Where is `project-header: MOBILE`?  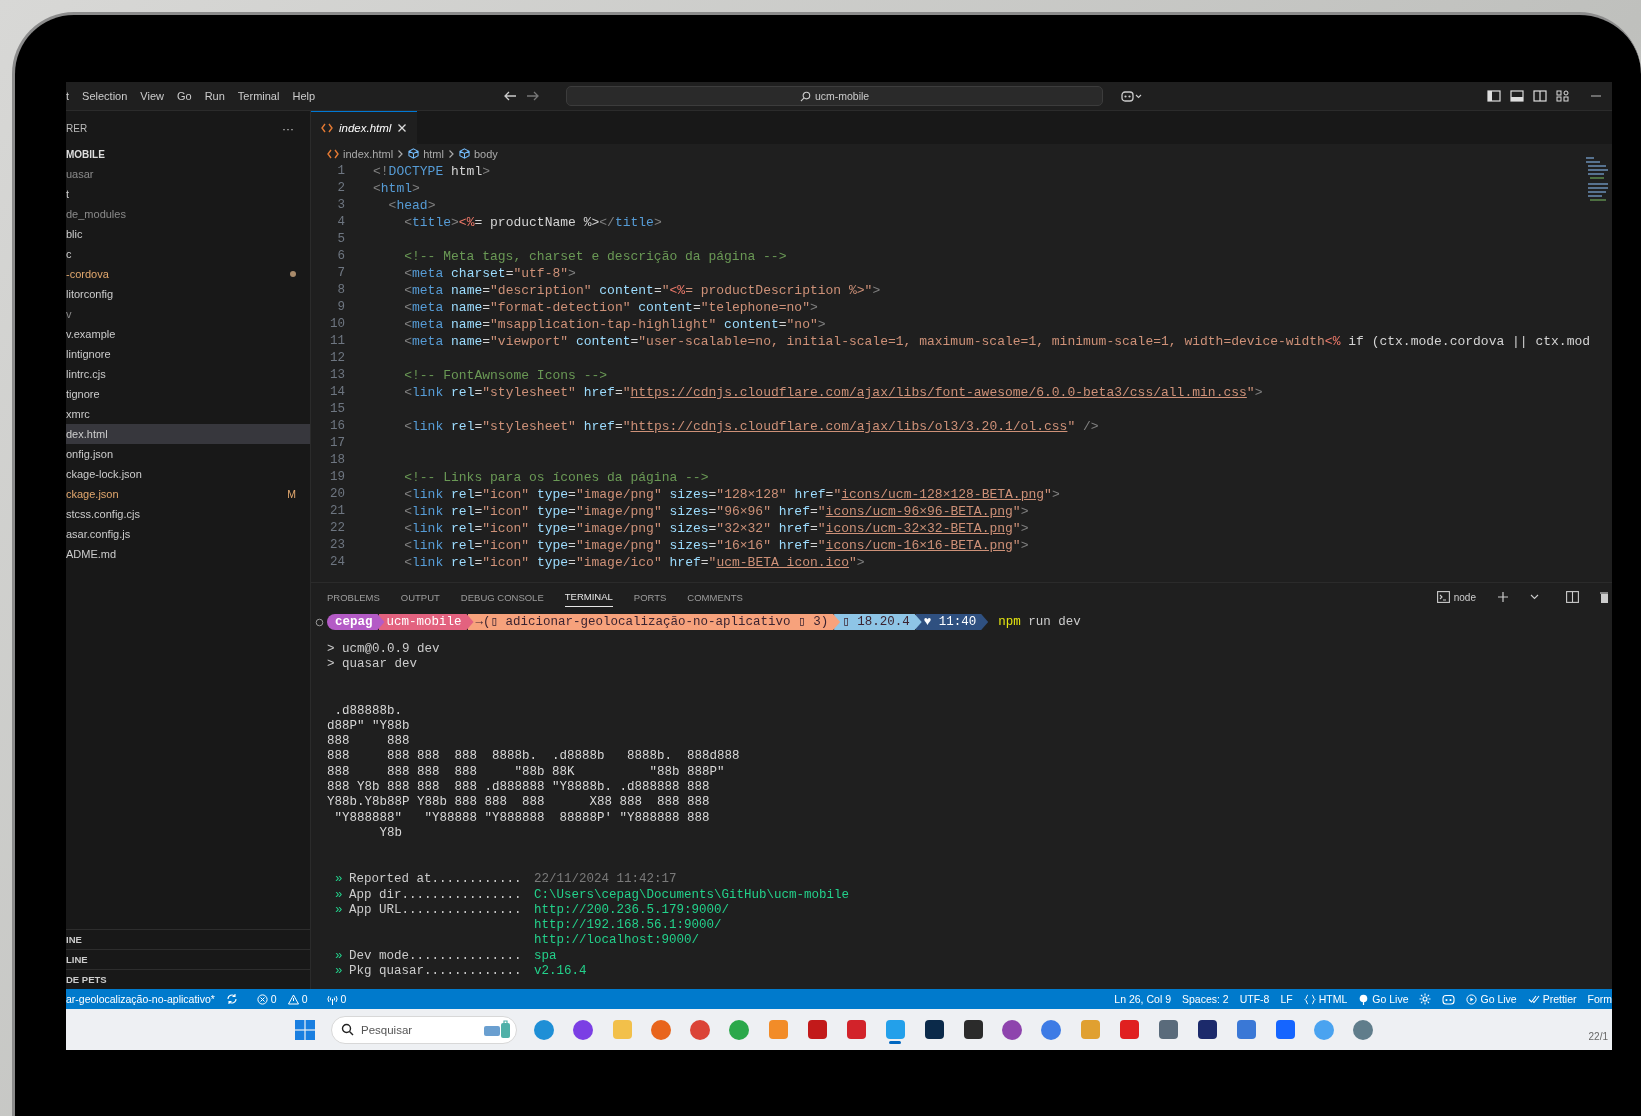
project-header: MOBILE is located at coordinates (188, 155).